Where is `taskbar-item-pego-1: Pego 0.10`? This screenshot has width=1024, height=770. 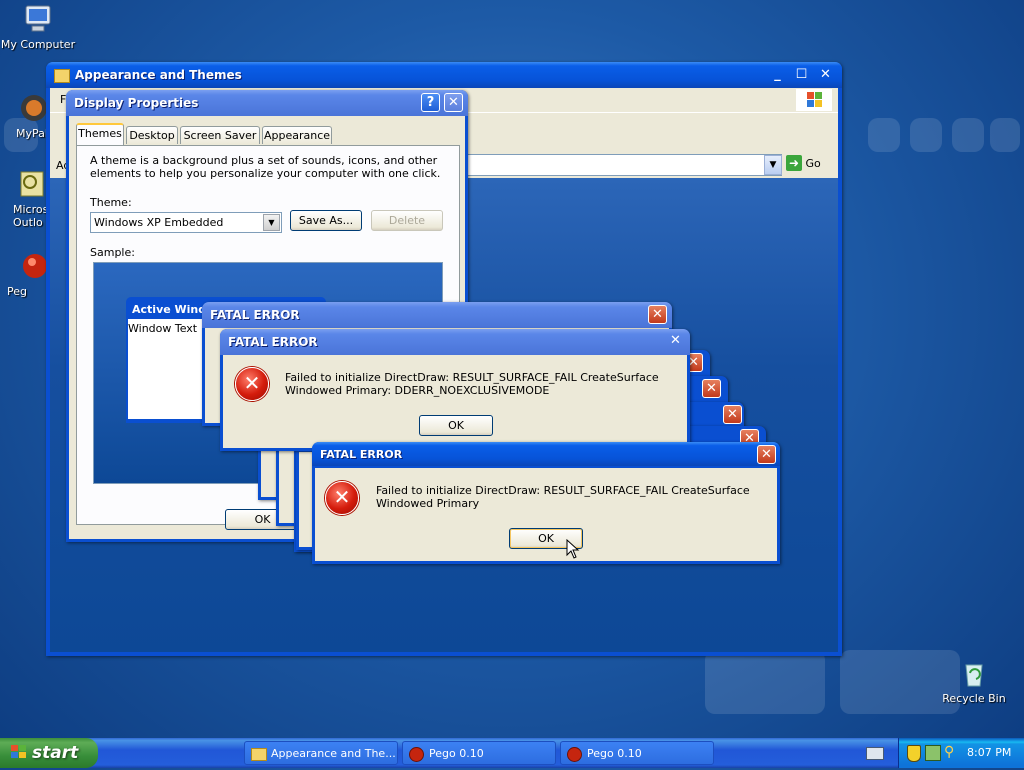
taskbar-item-pego-1: Pego 0.10 is located at coordinates (479, 753).